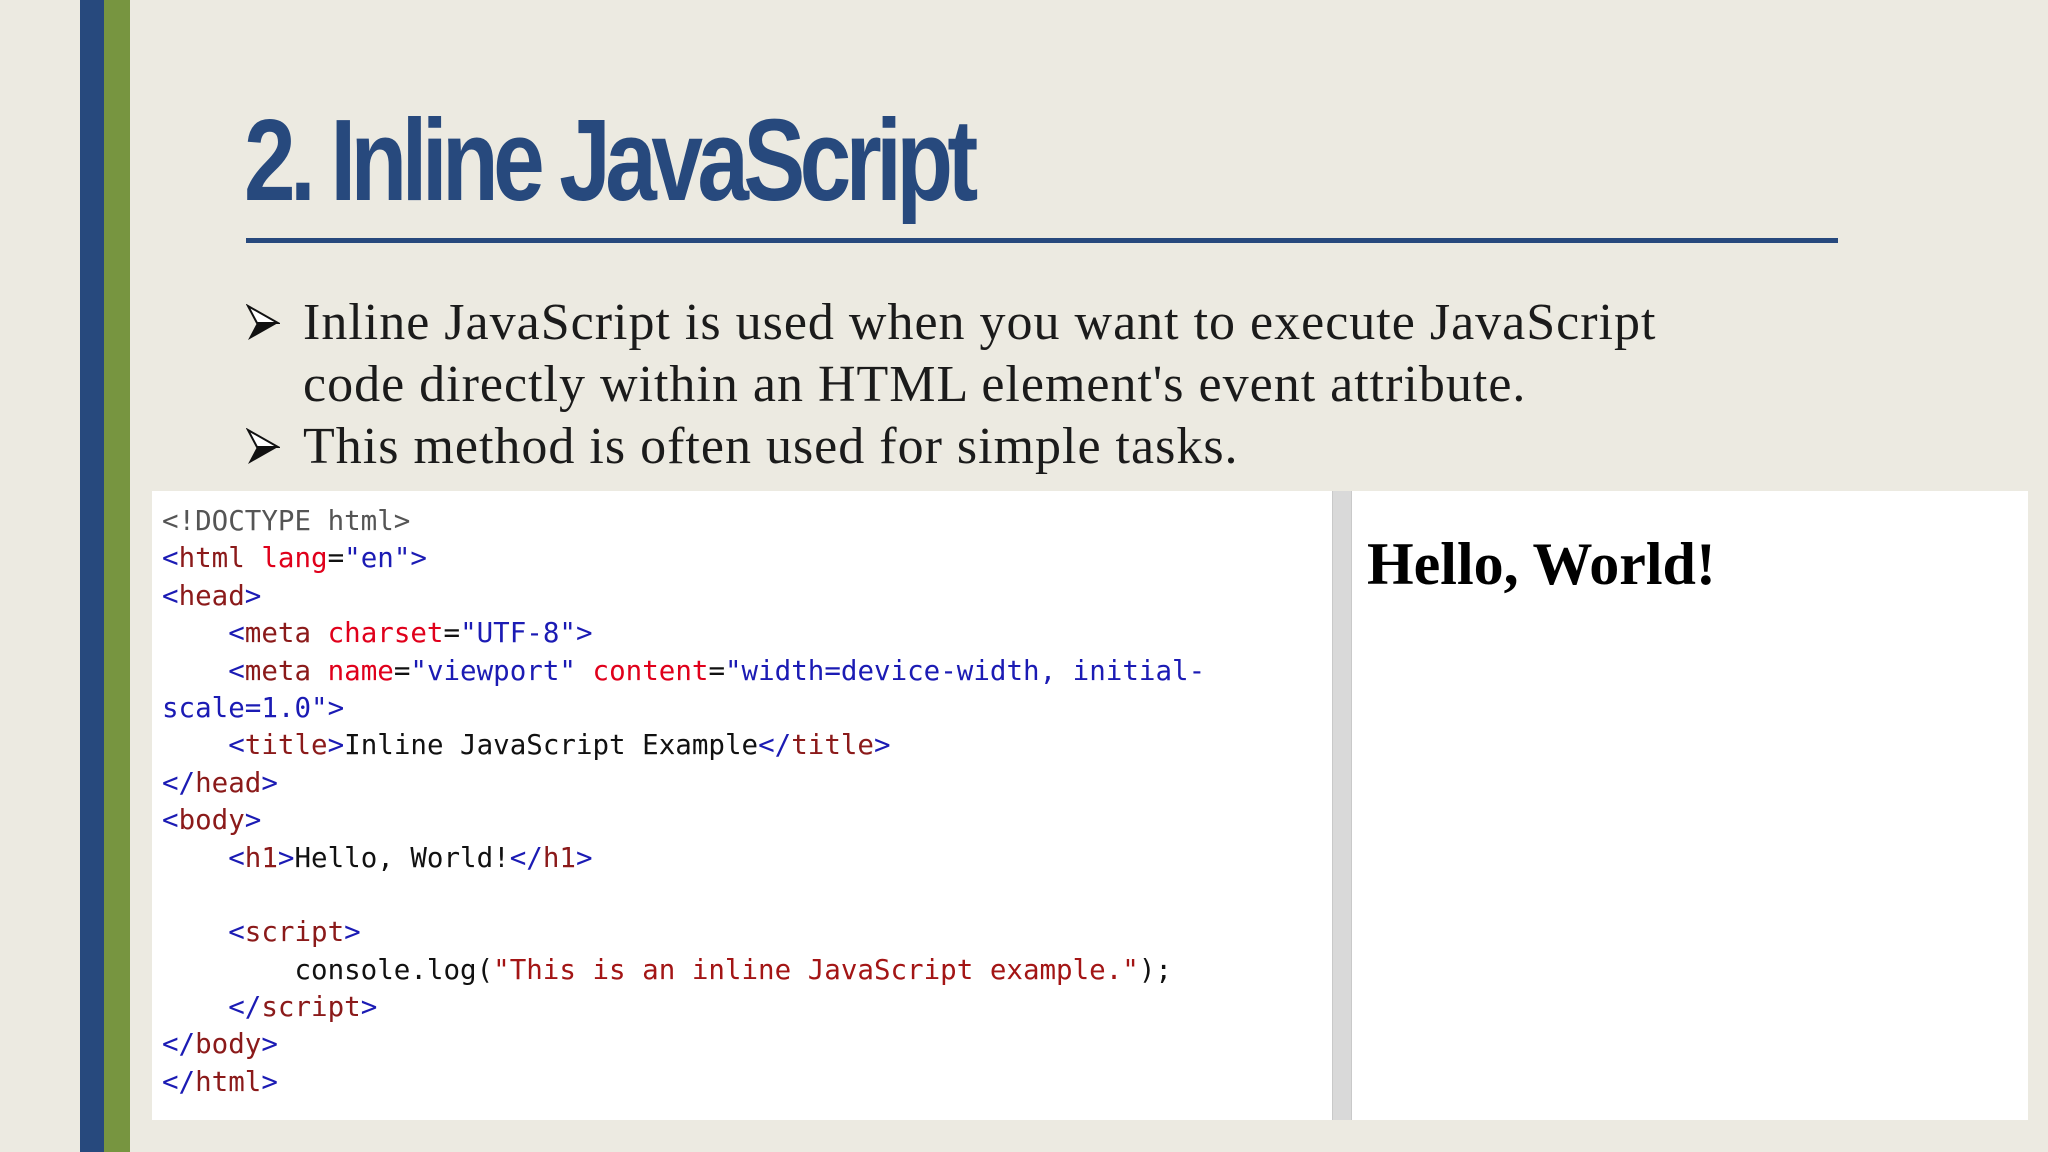  What do you see at coordinates (286, 521) in the screenshot?
I see `code-token: <!DOCTYPE html>` at bounding box center [286, 521].